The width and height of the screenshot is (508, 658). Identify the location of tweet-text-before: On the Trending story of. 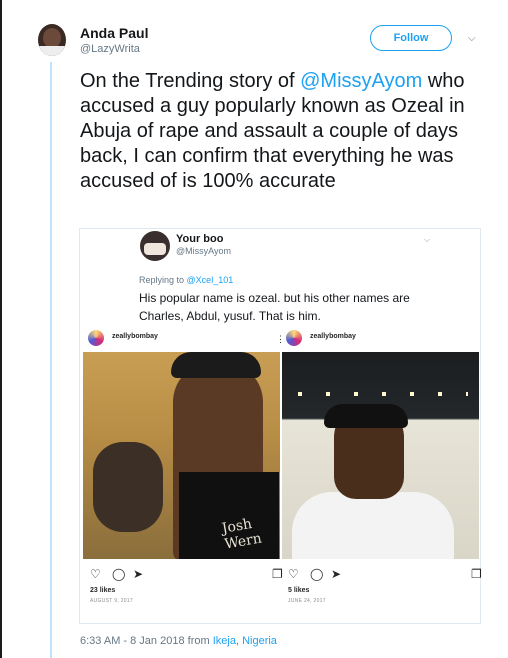
(190, 81).